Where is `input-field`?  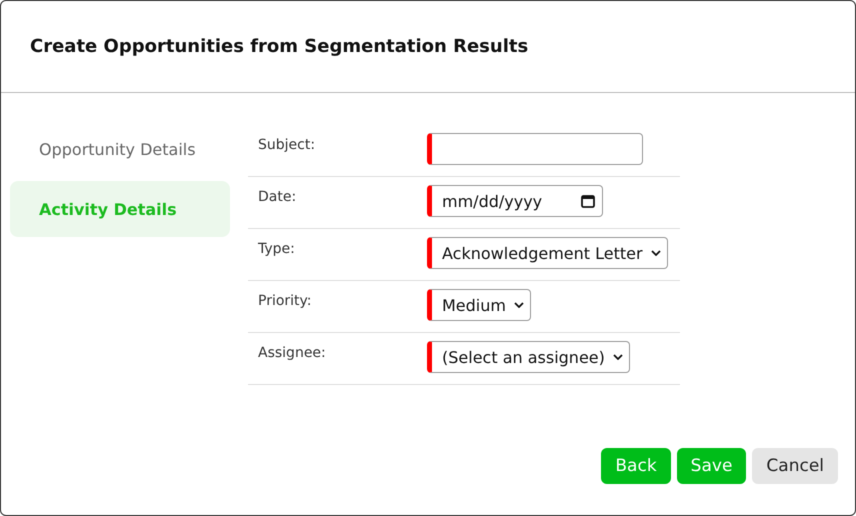
input-field is located at coordinates (535, 149).